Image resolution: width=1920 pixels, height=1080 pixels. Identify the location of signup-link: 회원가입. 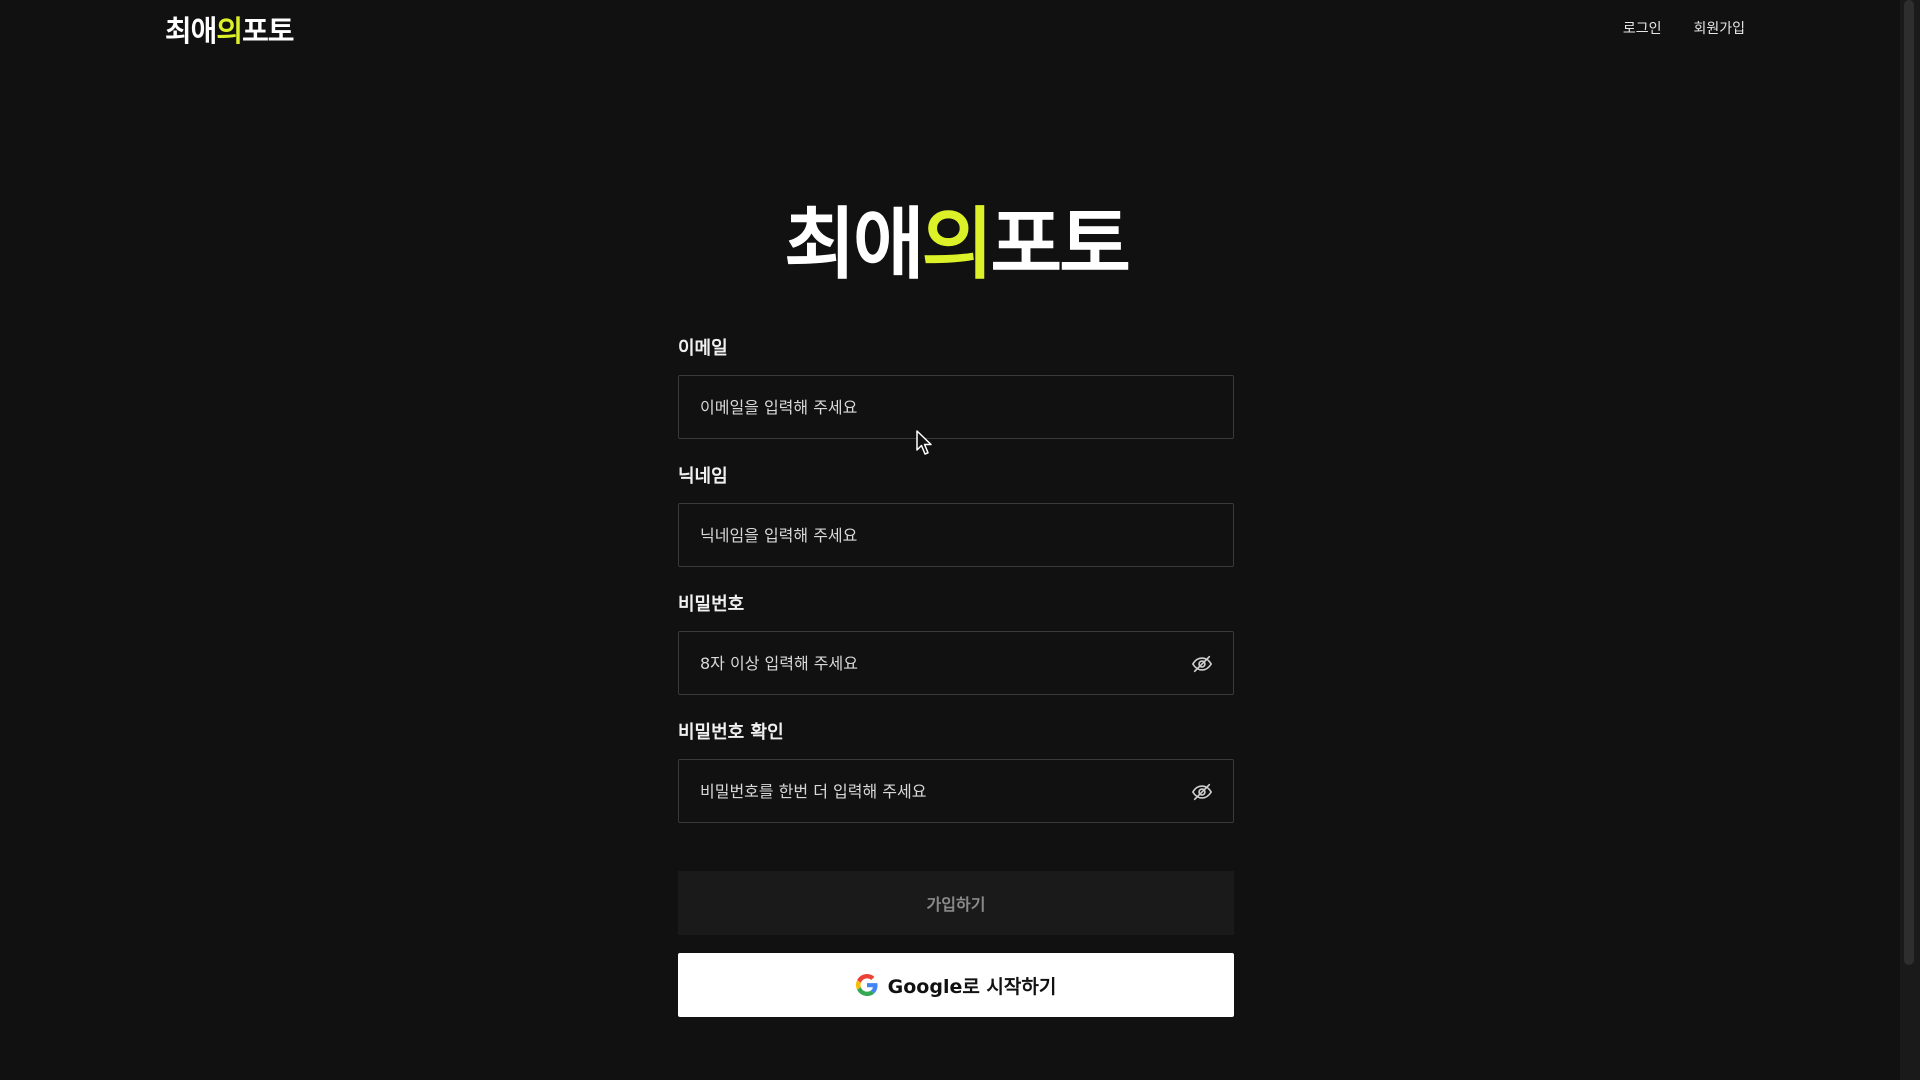
(1719, 28).